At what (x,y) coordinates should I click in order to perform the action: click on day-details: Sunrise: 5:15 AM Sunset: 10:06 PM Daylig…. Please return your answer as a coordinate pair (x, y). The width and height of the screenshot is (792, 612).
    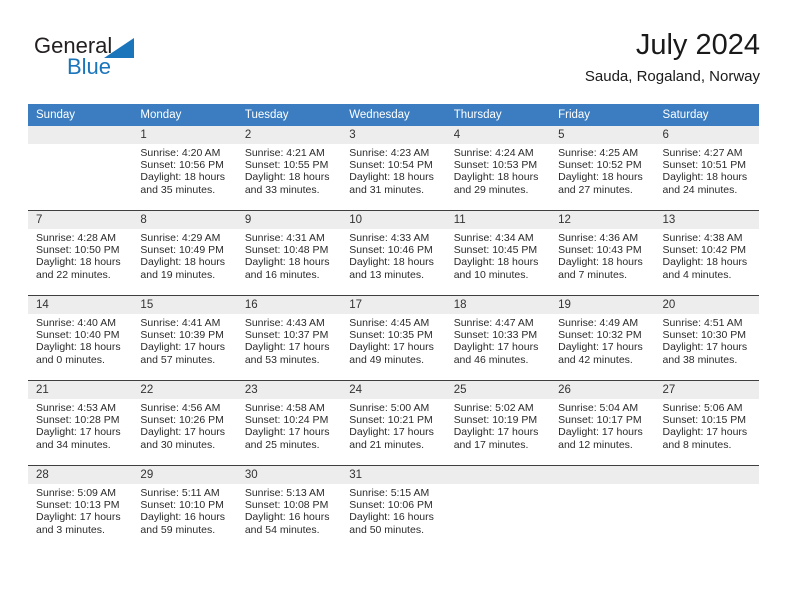
    Looking at the image, I should click on (393, 510).